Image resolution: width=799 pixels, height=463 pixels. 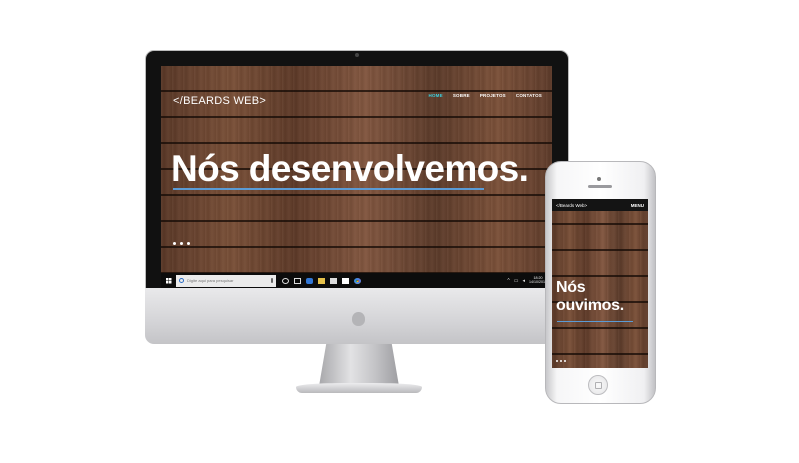 I want to click on file-explorer-icon, so click(x=321, y=280).